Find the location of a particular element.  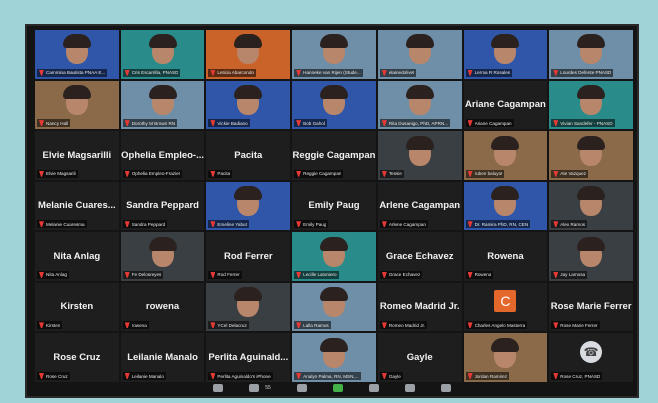

participant-tile: rowena rowena is located at coordinates (162, 307).